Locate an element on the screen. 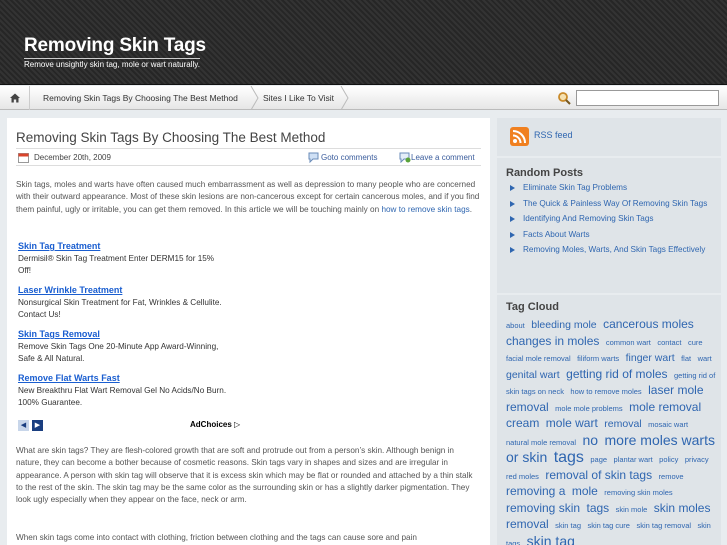  tag-link: about is located at coordinates (515, 325).